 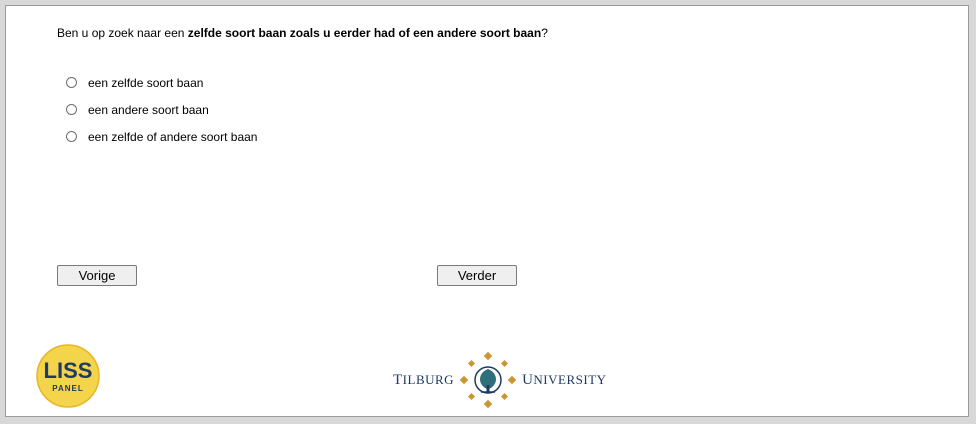 I want to click on option-same-job: een zelfde soort baan, so click(x=161, y=82).